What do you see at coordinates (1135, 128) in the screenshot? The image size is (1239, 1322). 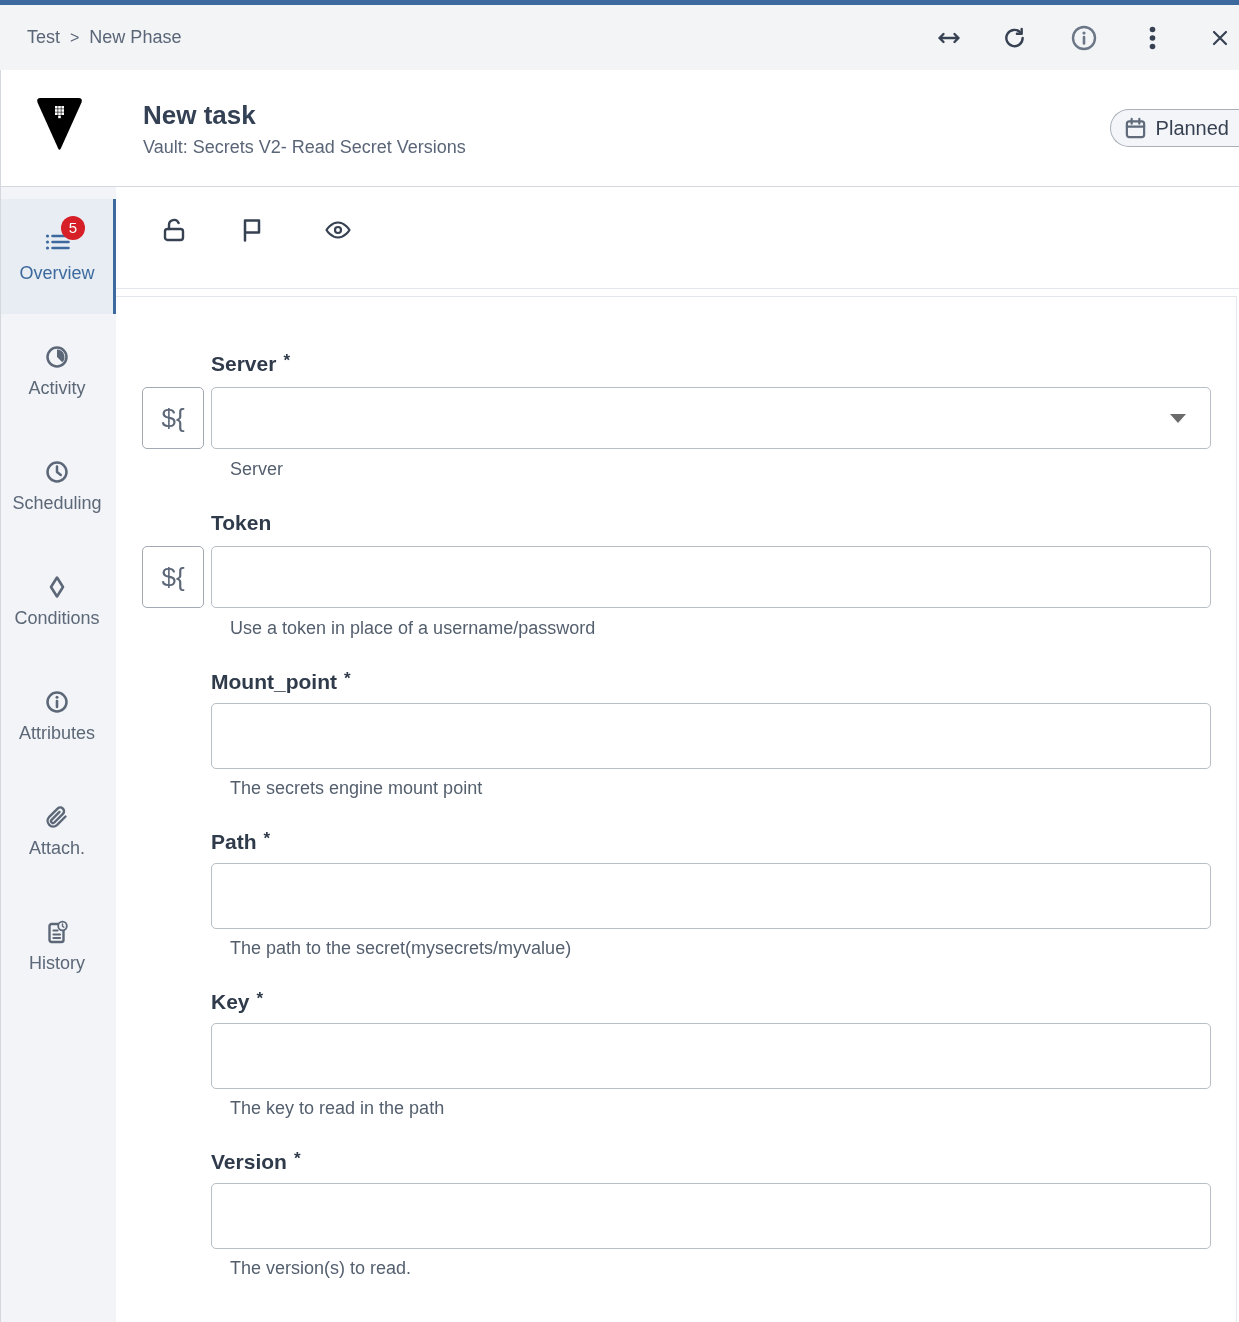 I see `calendar-icon` at bounding box center [1135, 128].